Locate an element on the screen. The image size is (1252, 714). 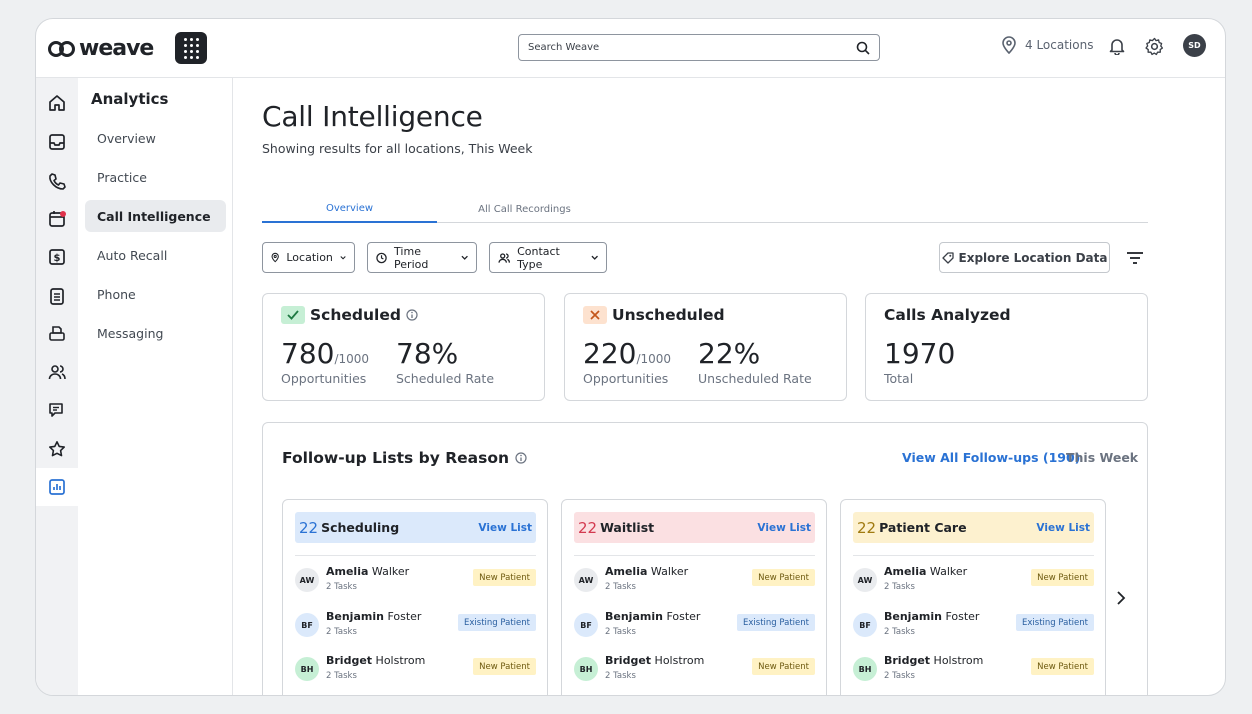
sidebar-item-practice: Practice is located at coordinates (155, 177).